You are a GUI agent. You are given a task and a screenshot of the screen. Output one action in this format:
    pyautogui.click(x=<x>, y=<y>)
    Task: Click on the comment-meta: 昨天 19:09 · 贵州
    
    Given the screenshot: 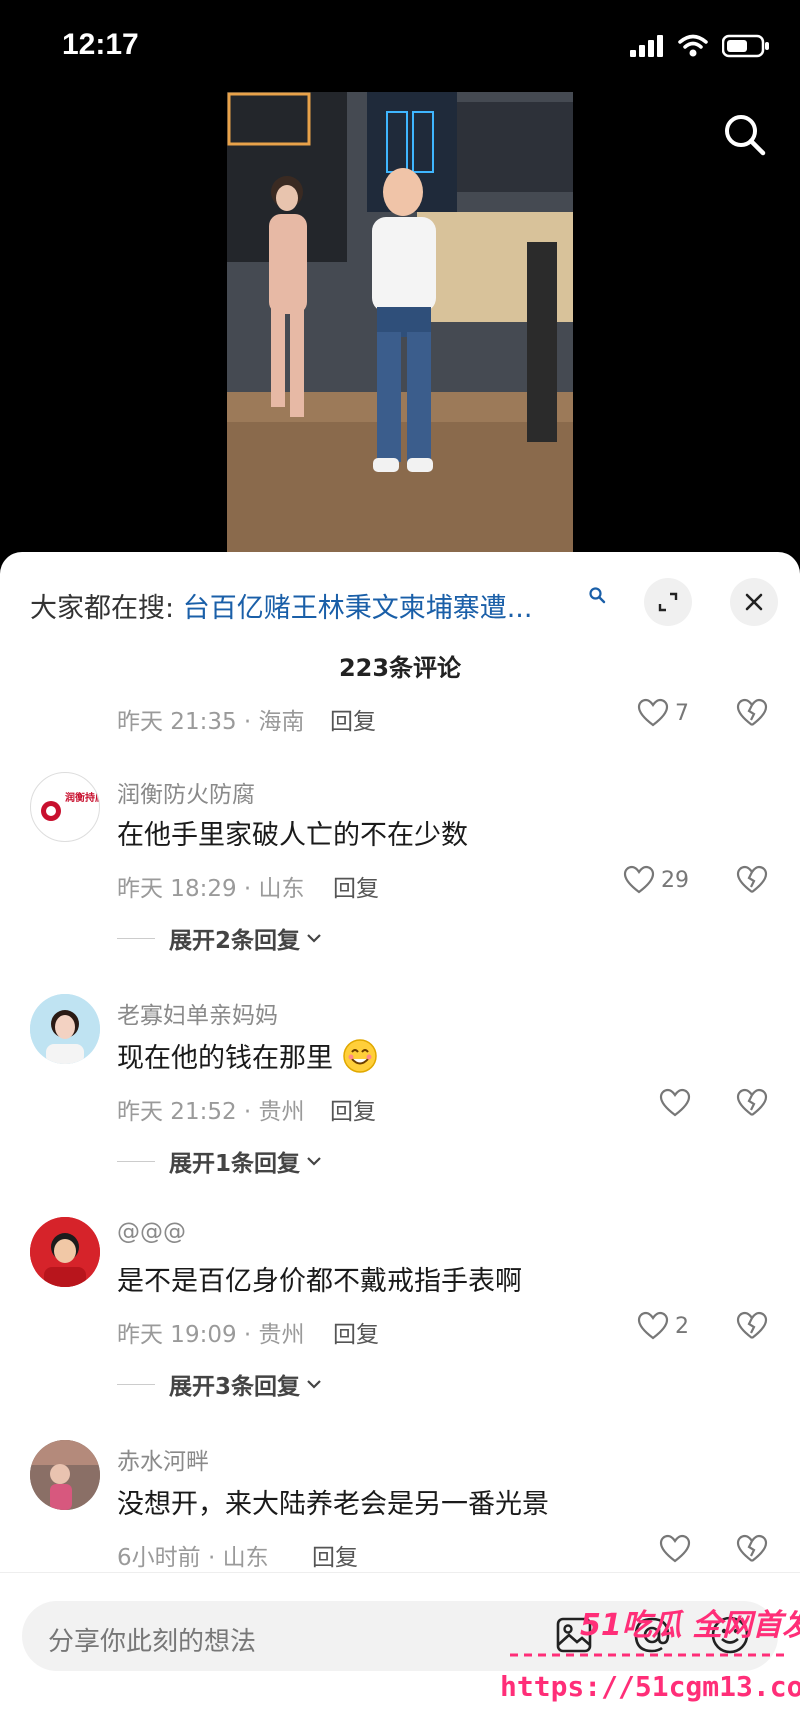 What is the action you would take?
    pyautogui.click(x=211, y=1335)
    